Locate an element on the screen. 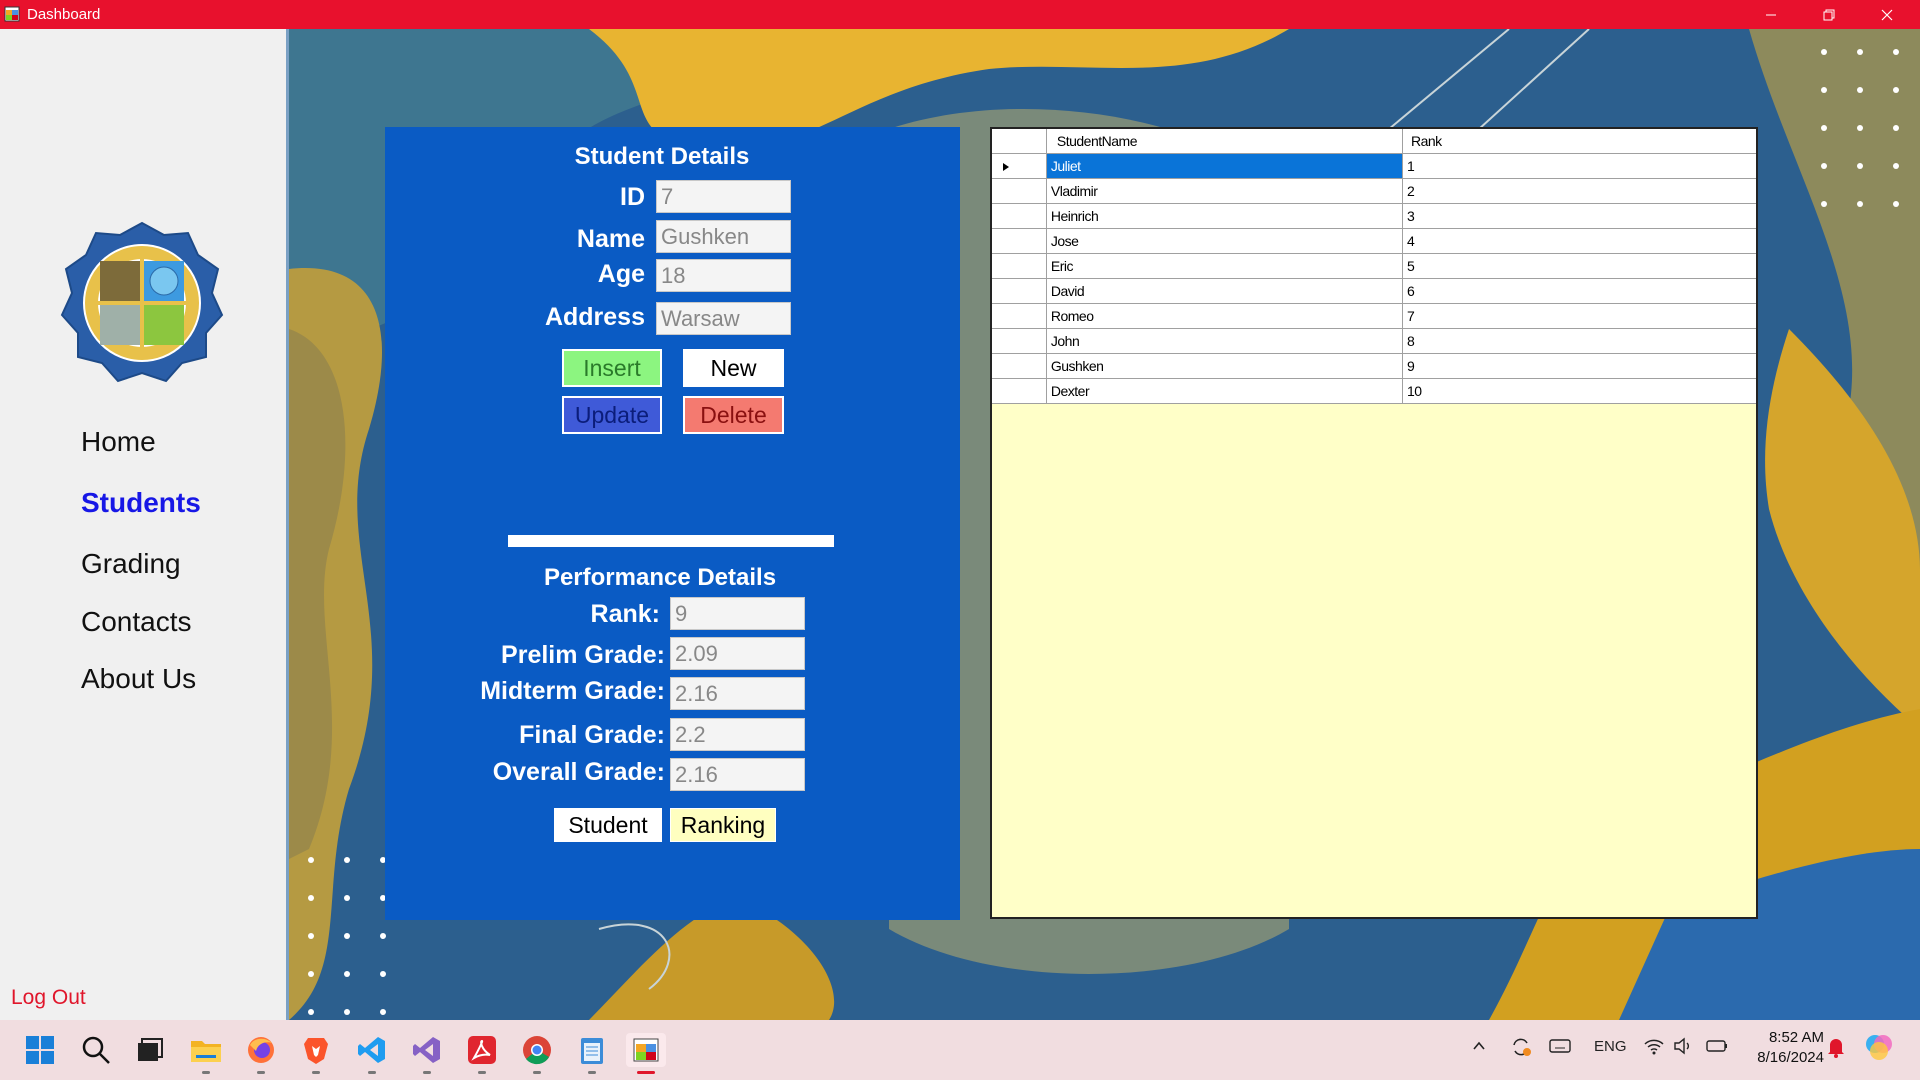 This screenshot has height=1080, width=1920. student-name-cell: Eric is located at coordinates (1224, 266).